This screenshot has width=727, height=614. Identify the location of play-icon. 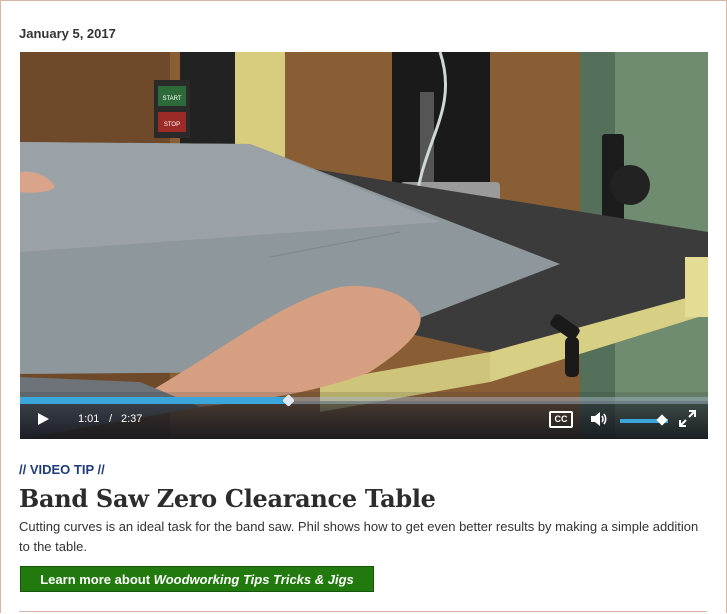
(43, 419).